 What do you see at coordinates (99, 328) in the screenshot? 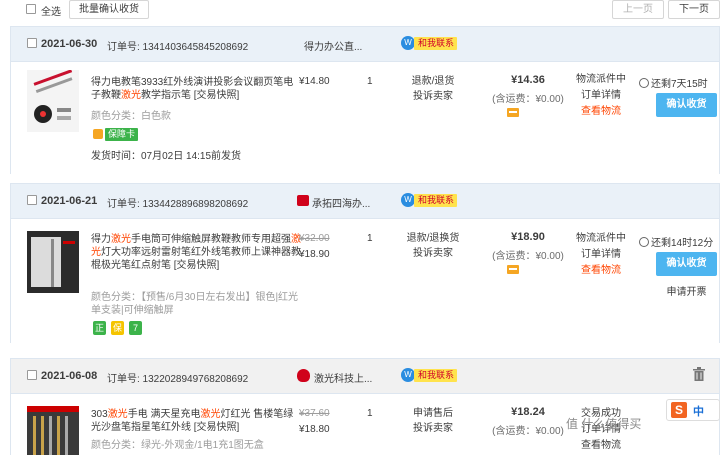
I see `genuine-badge: 正` at bounding box center [99, 328].